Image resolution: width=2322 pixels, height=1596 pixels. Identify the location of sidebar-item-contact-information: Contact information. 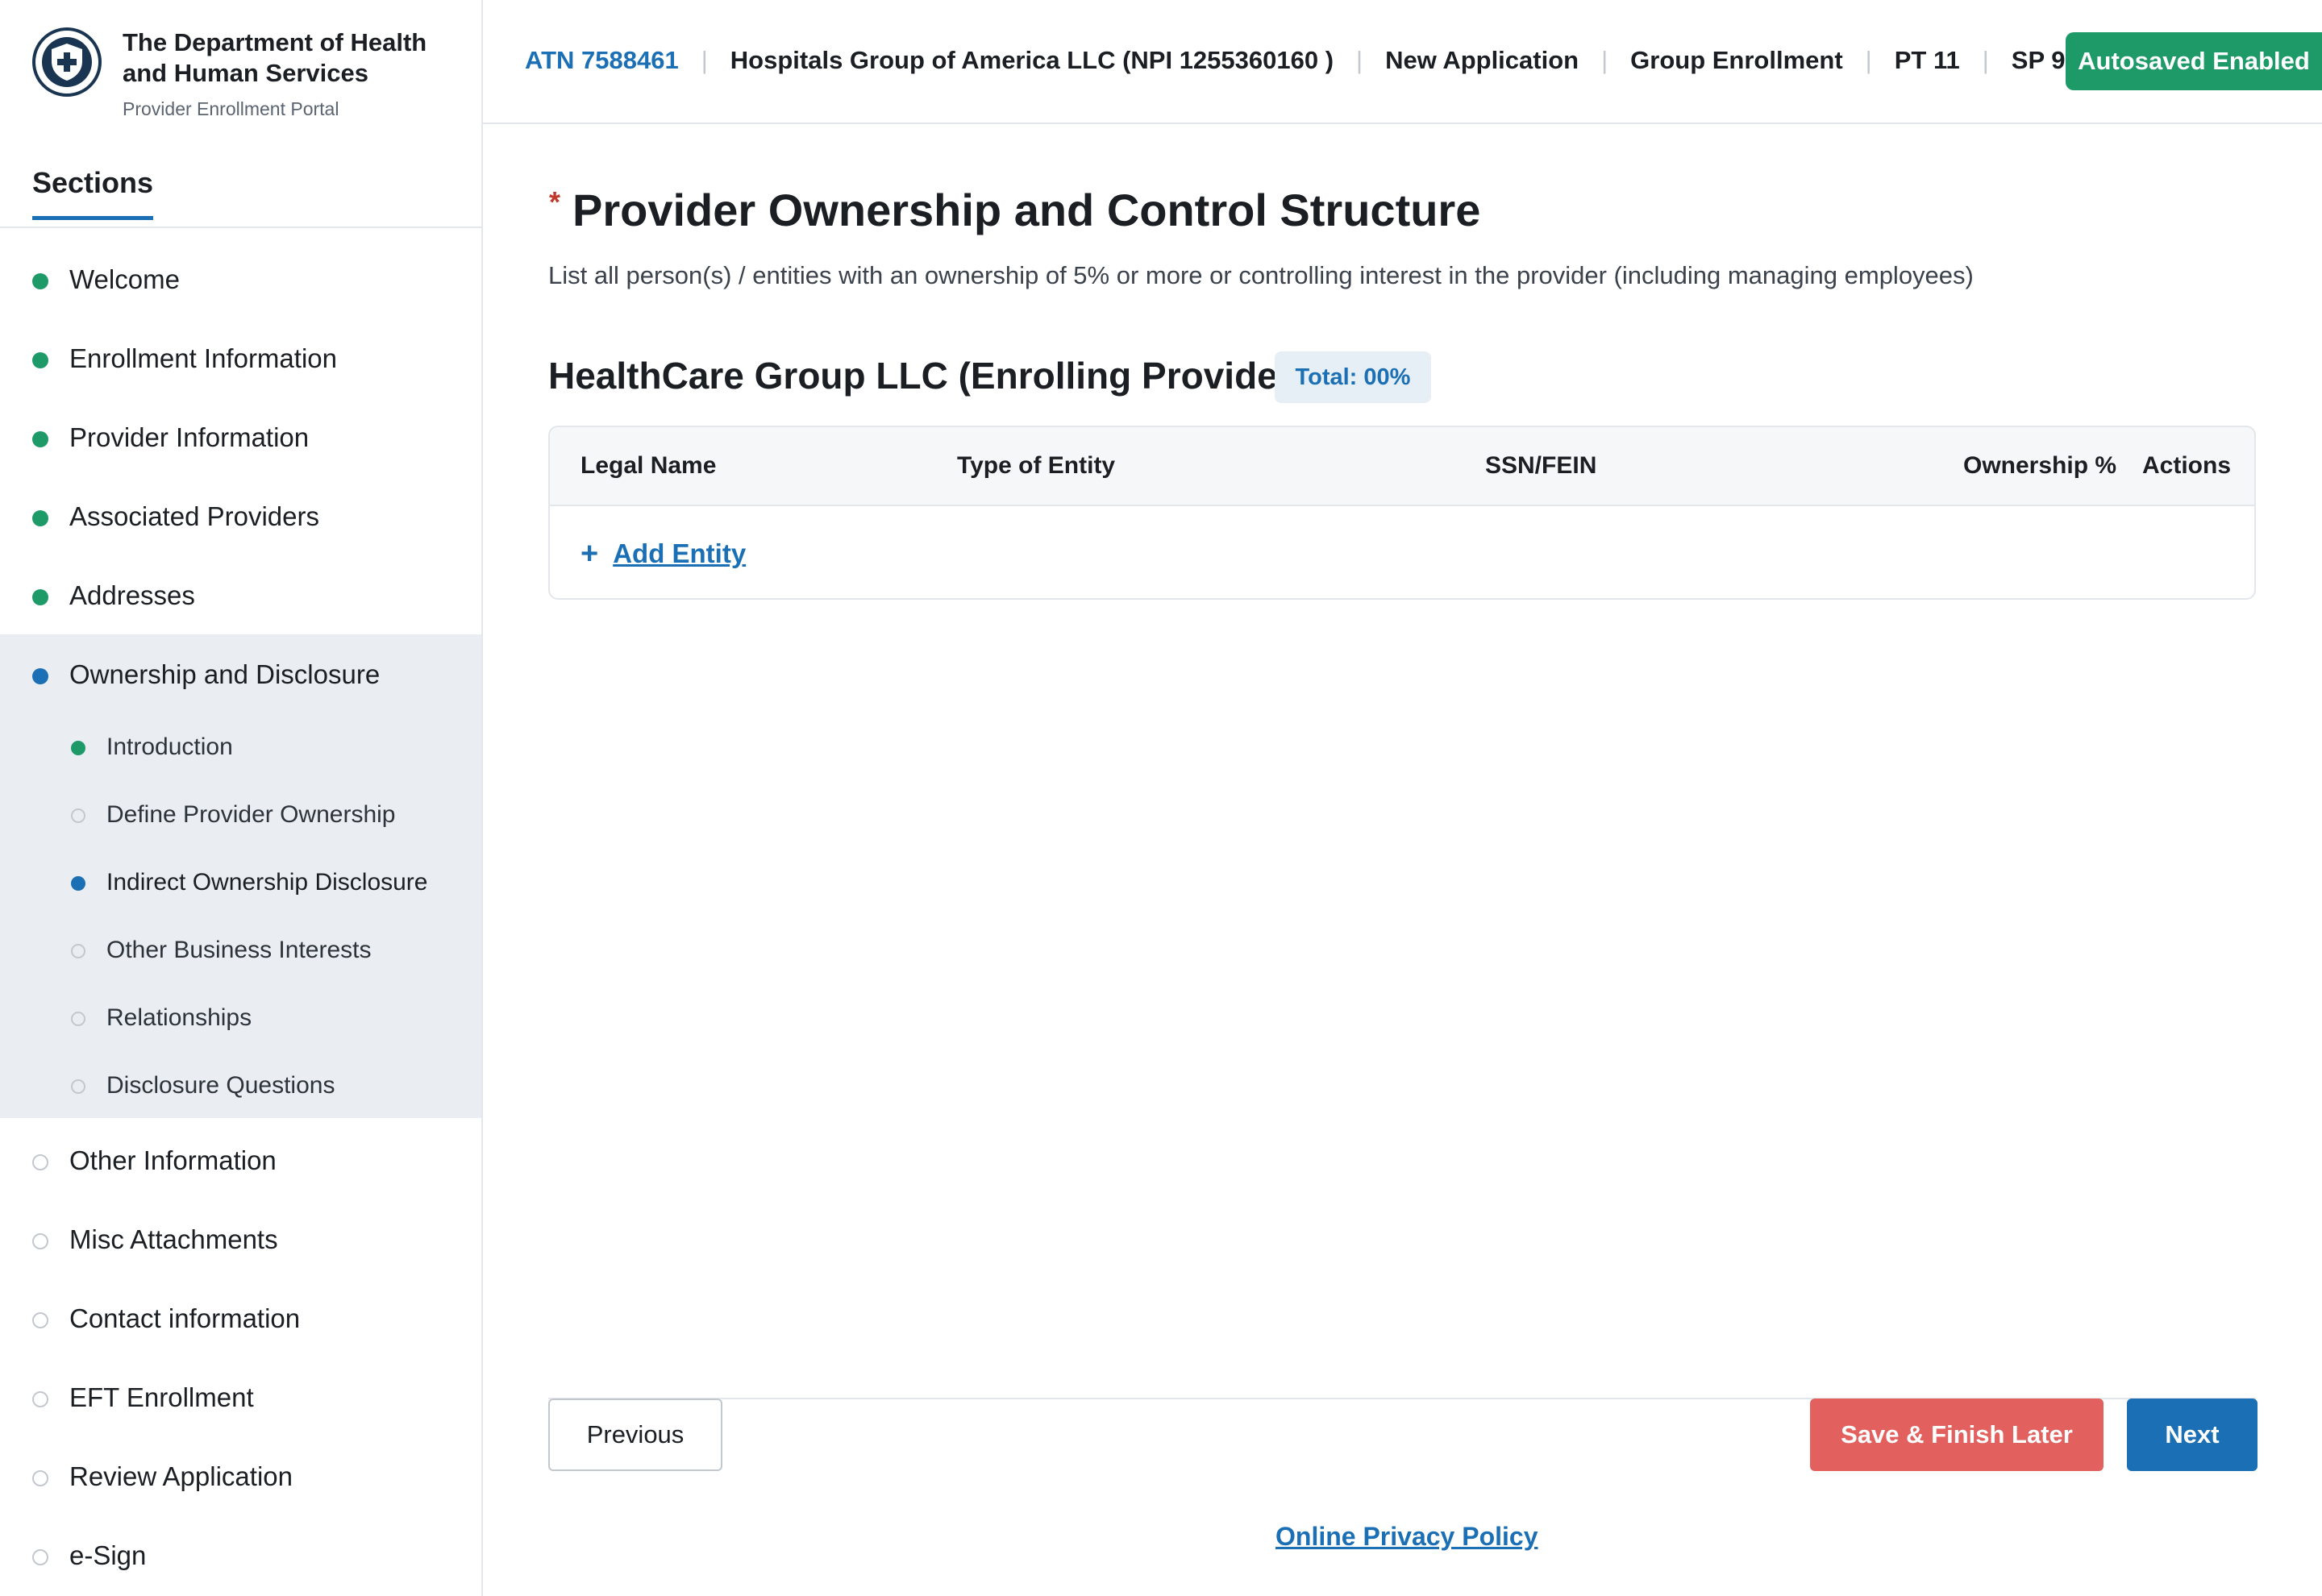
(240, 1317).